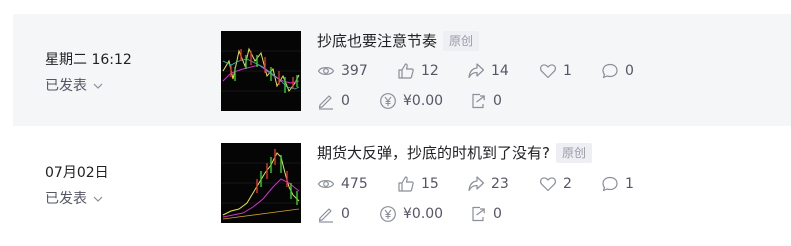  I want to click on date-column: 星期二 16:12 已发表, so click(88, 73).